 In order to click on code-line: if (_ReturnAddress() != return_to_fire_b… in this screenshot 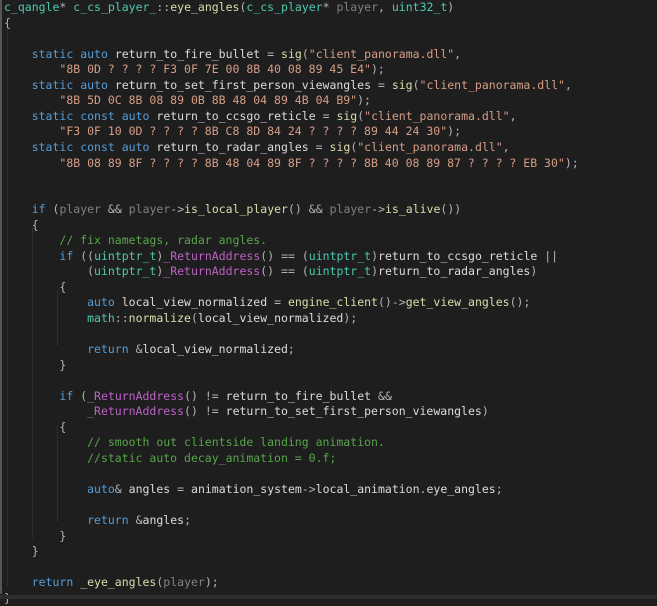, I will do `click(197, 396)`.